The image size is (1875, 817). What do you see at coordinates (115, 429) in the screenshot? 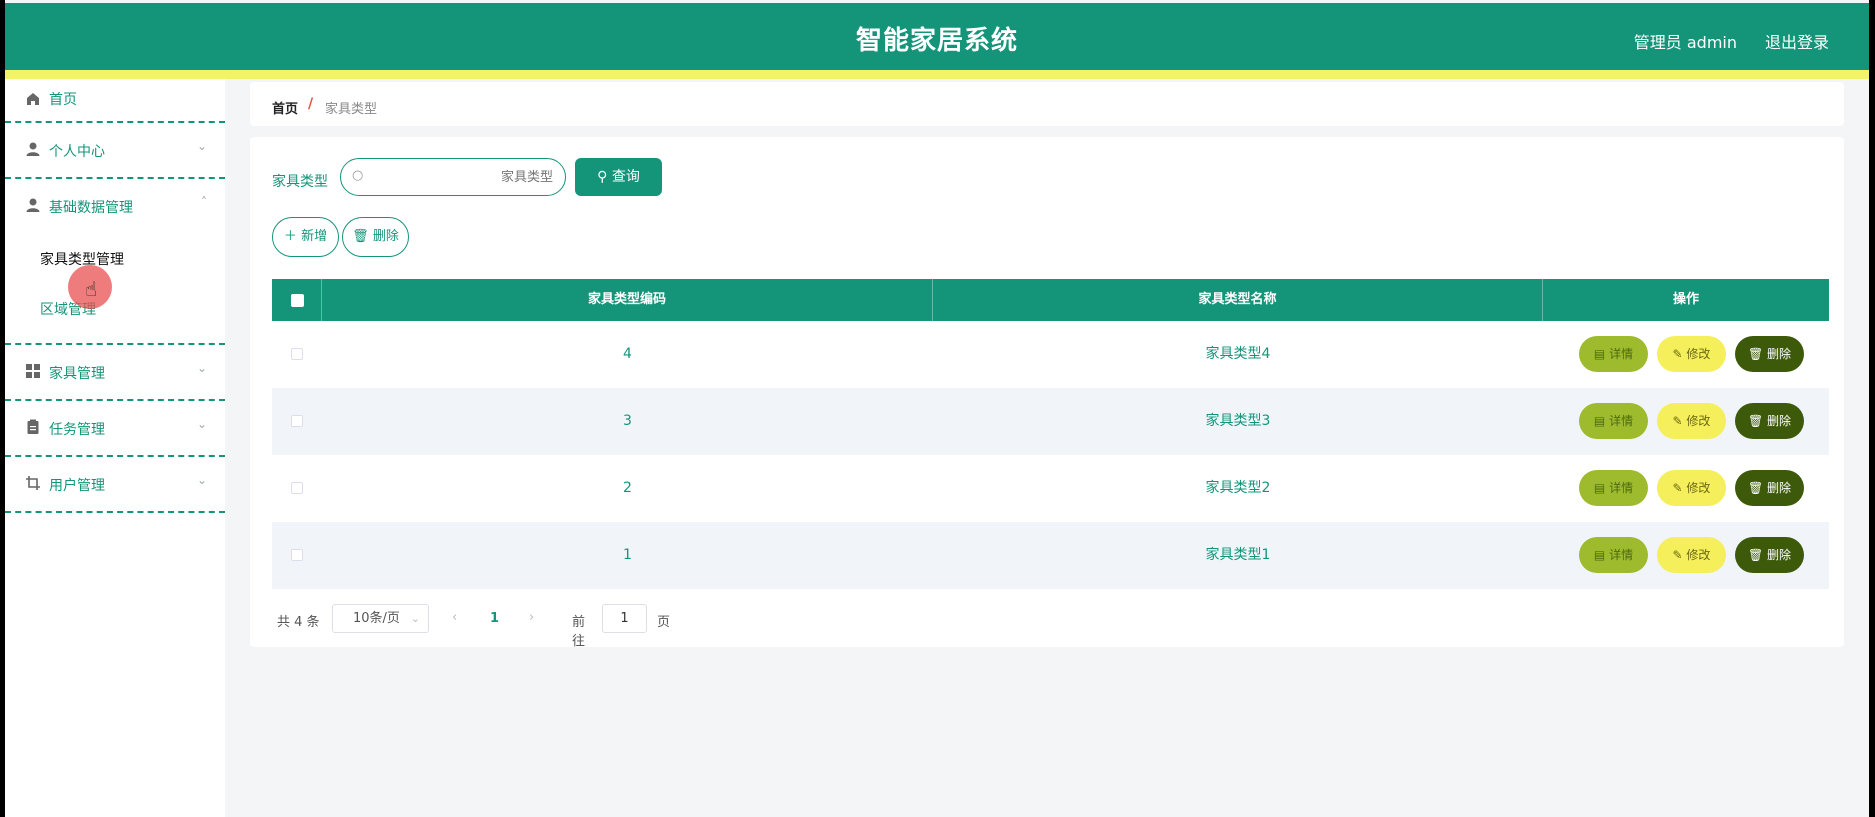
I see `sidebar-item-task: 任务管理 ⌄` at bounding box center [115, 429].